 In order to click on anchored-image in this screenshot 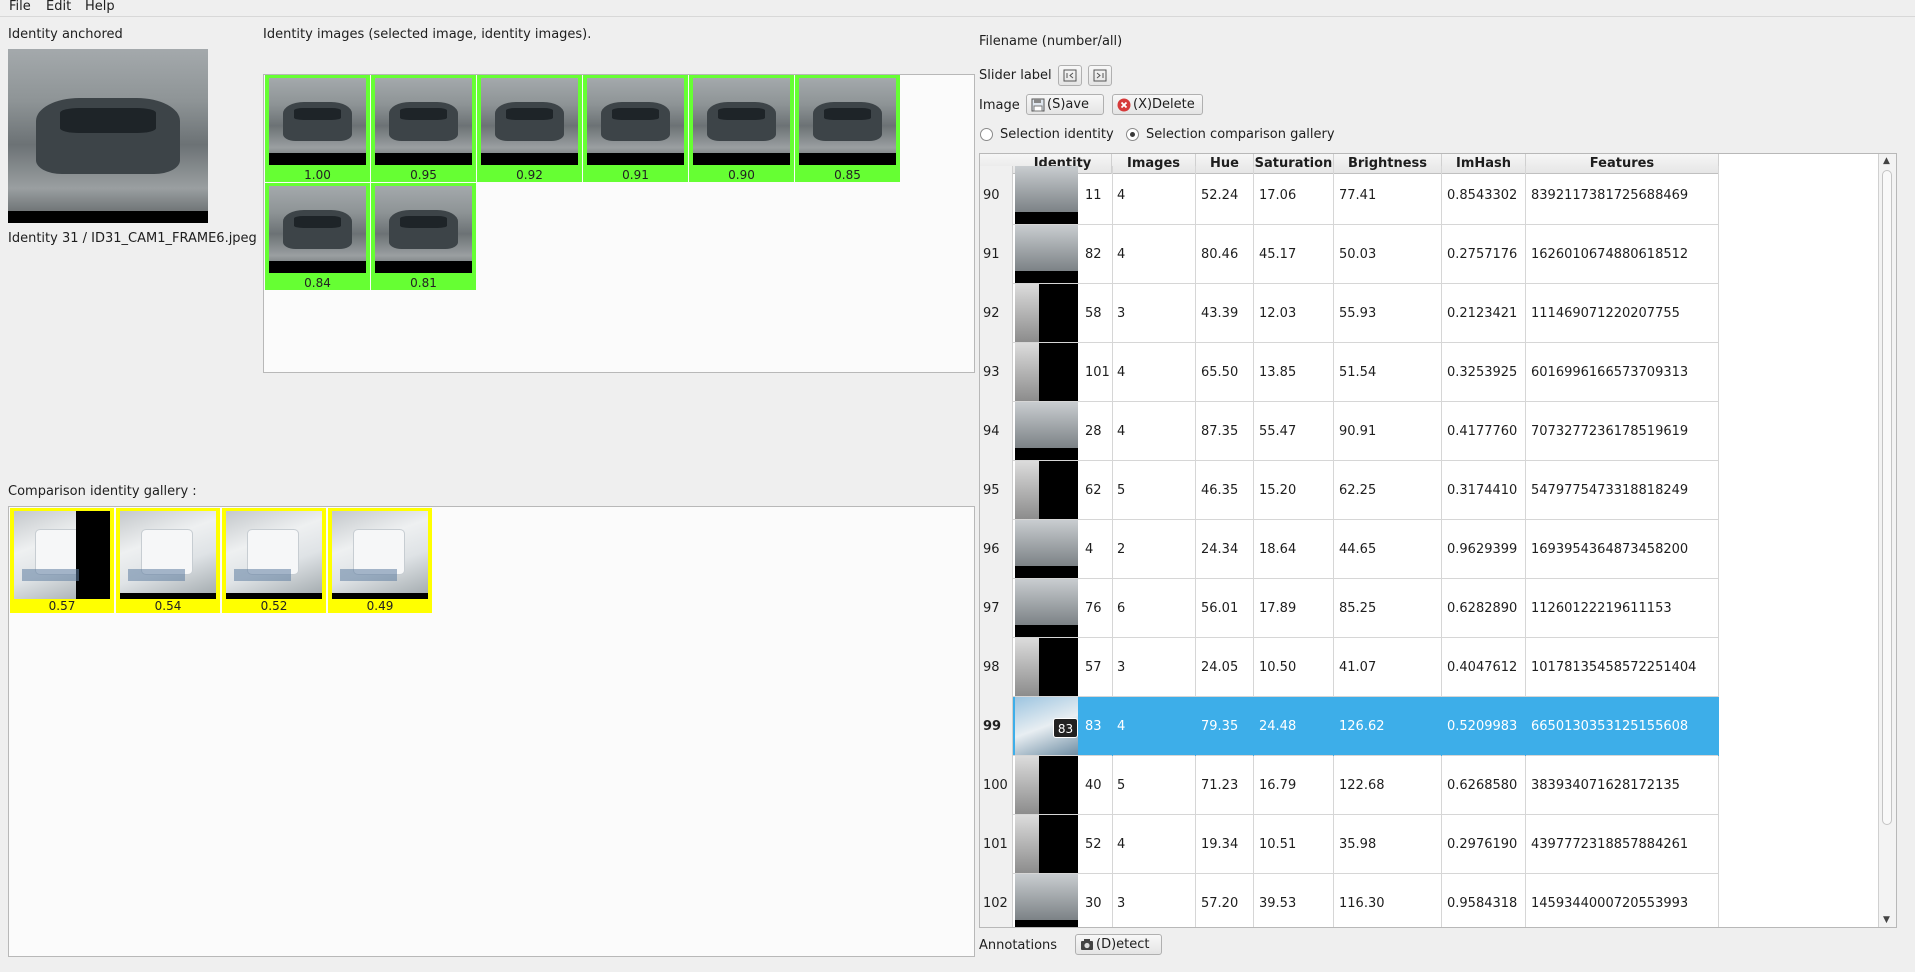, I will do `click(108, 136)`.